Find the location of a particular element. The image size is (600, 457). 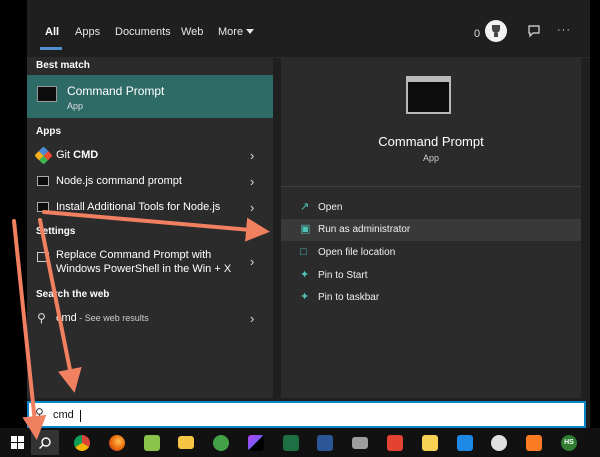

todoist-icon is located at coordinates (395, 442).